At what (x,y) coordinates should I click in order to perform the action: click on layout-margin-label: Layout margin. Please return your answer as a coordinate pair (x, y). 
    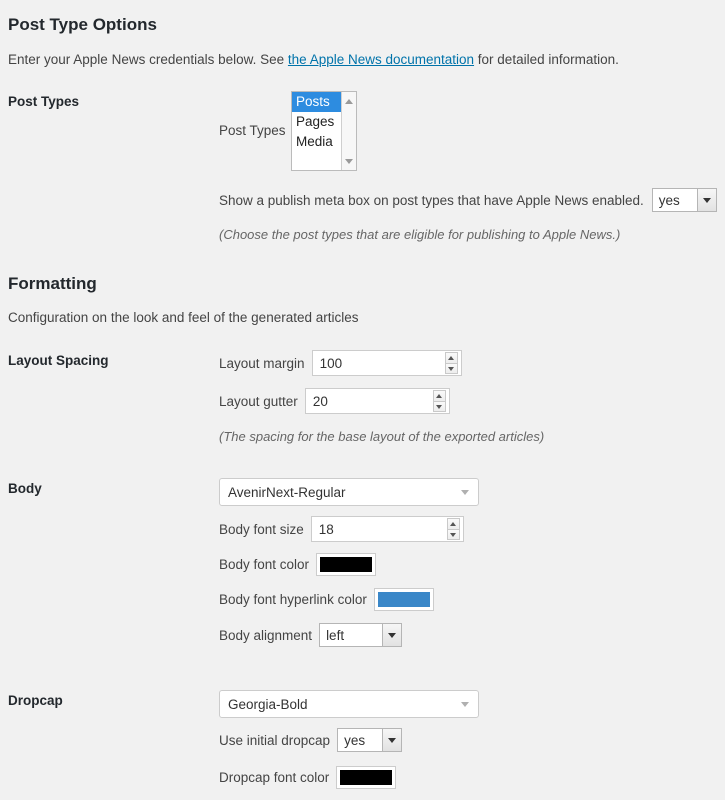
    Looking at the image, I should click on (262, 363).